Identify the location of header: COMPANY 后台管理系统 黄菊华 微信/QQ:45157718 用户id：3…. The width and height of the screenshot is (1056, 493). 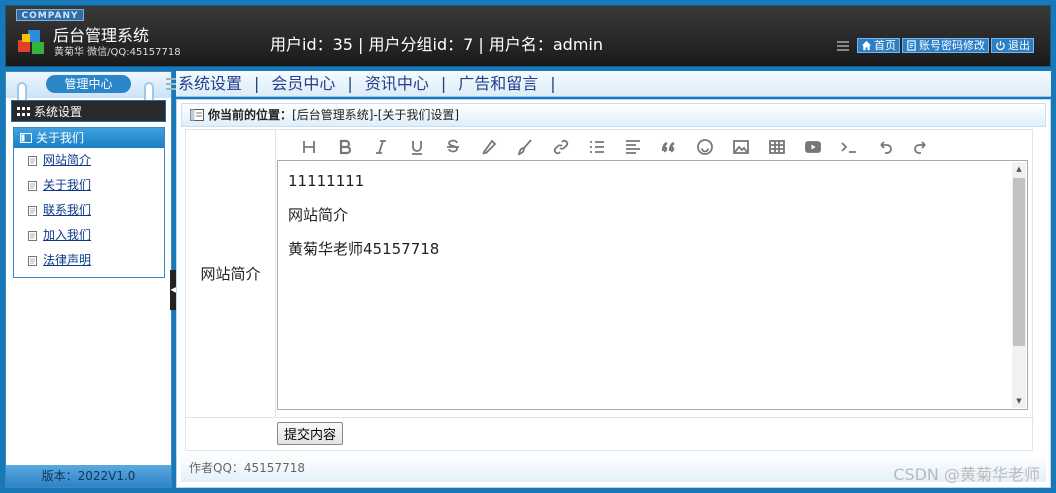
(528, 36).